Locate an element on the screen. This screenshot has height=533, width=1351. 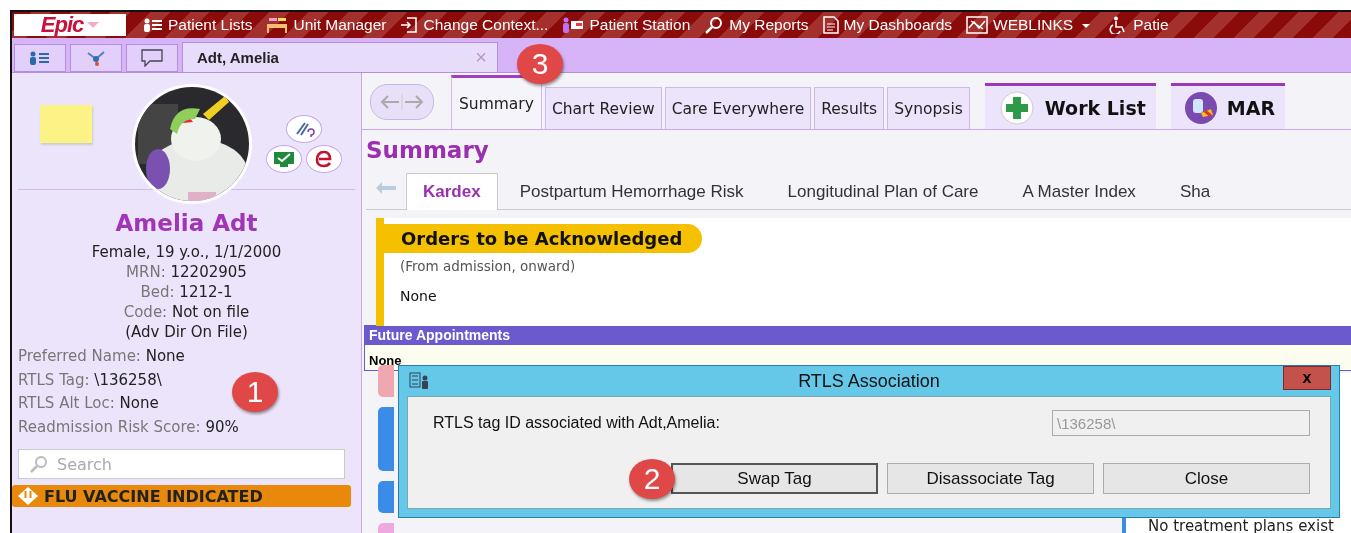
dialog-button: Close is located at coordinates (1206, 478).